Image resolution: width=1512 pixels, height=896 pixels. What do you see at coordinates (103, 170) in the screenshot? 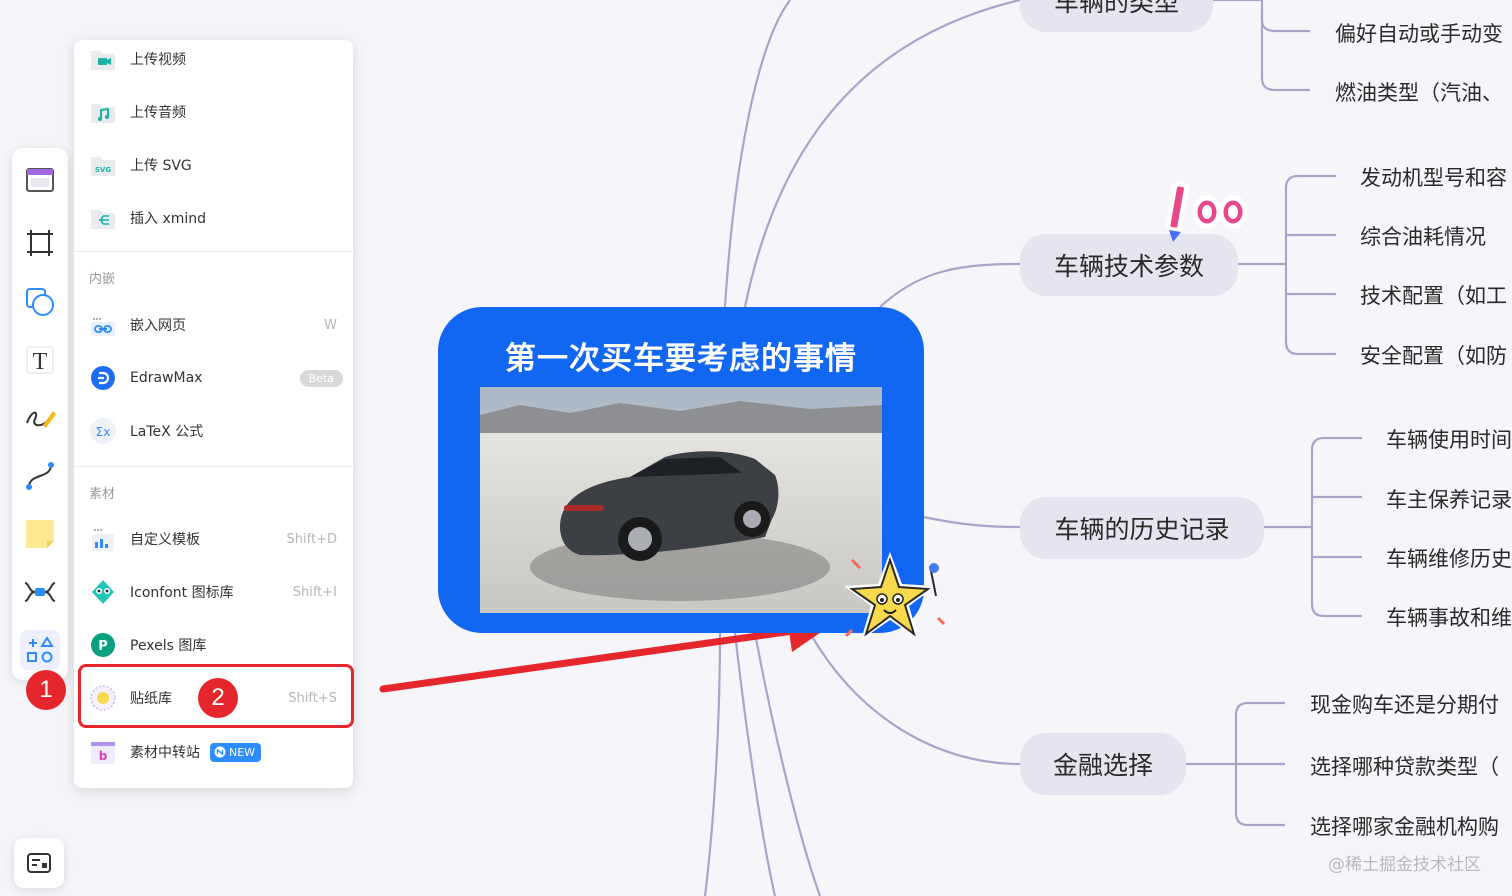
I see `svg-icon-text: SVG` at bounding box center [103, 170].